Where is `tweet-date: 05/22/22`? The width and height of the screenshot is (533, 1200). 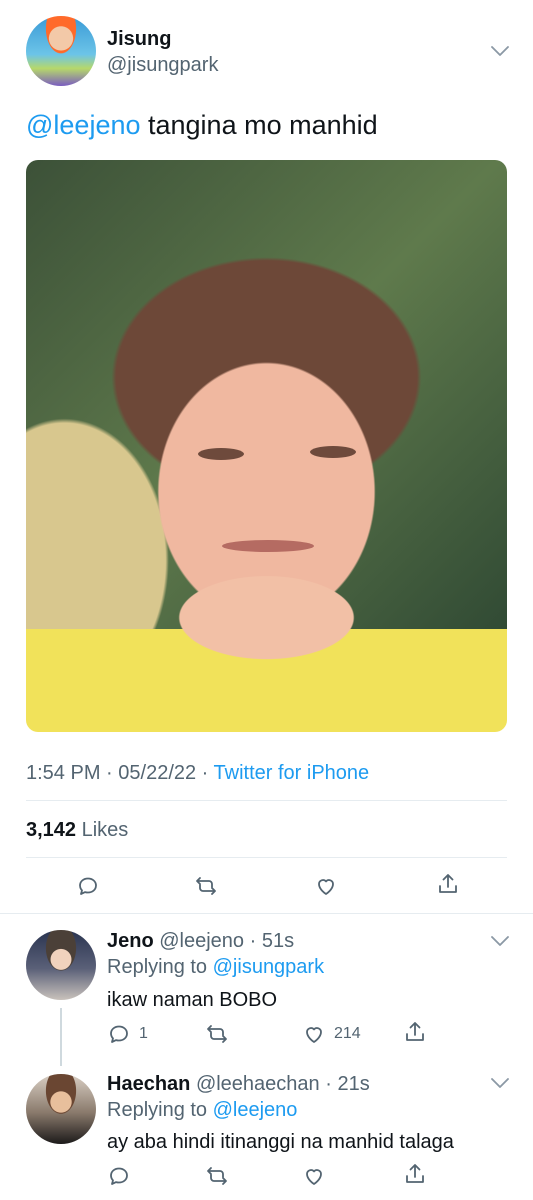 tweet-date: 05/22/22 is located at coordinates (157, 773).